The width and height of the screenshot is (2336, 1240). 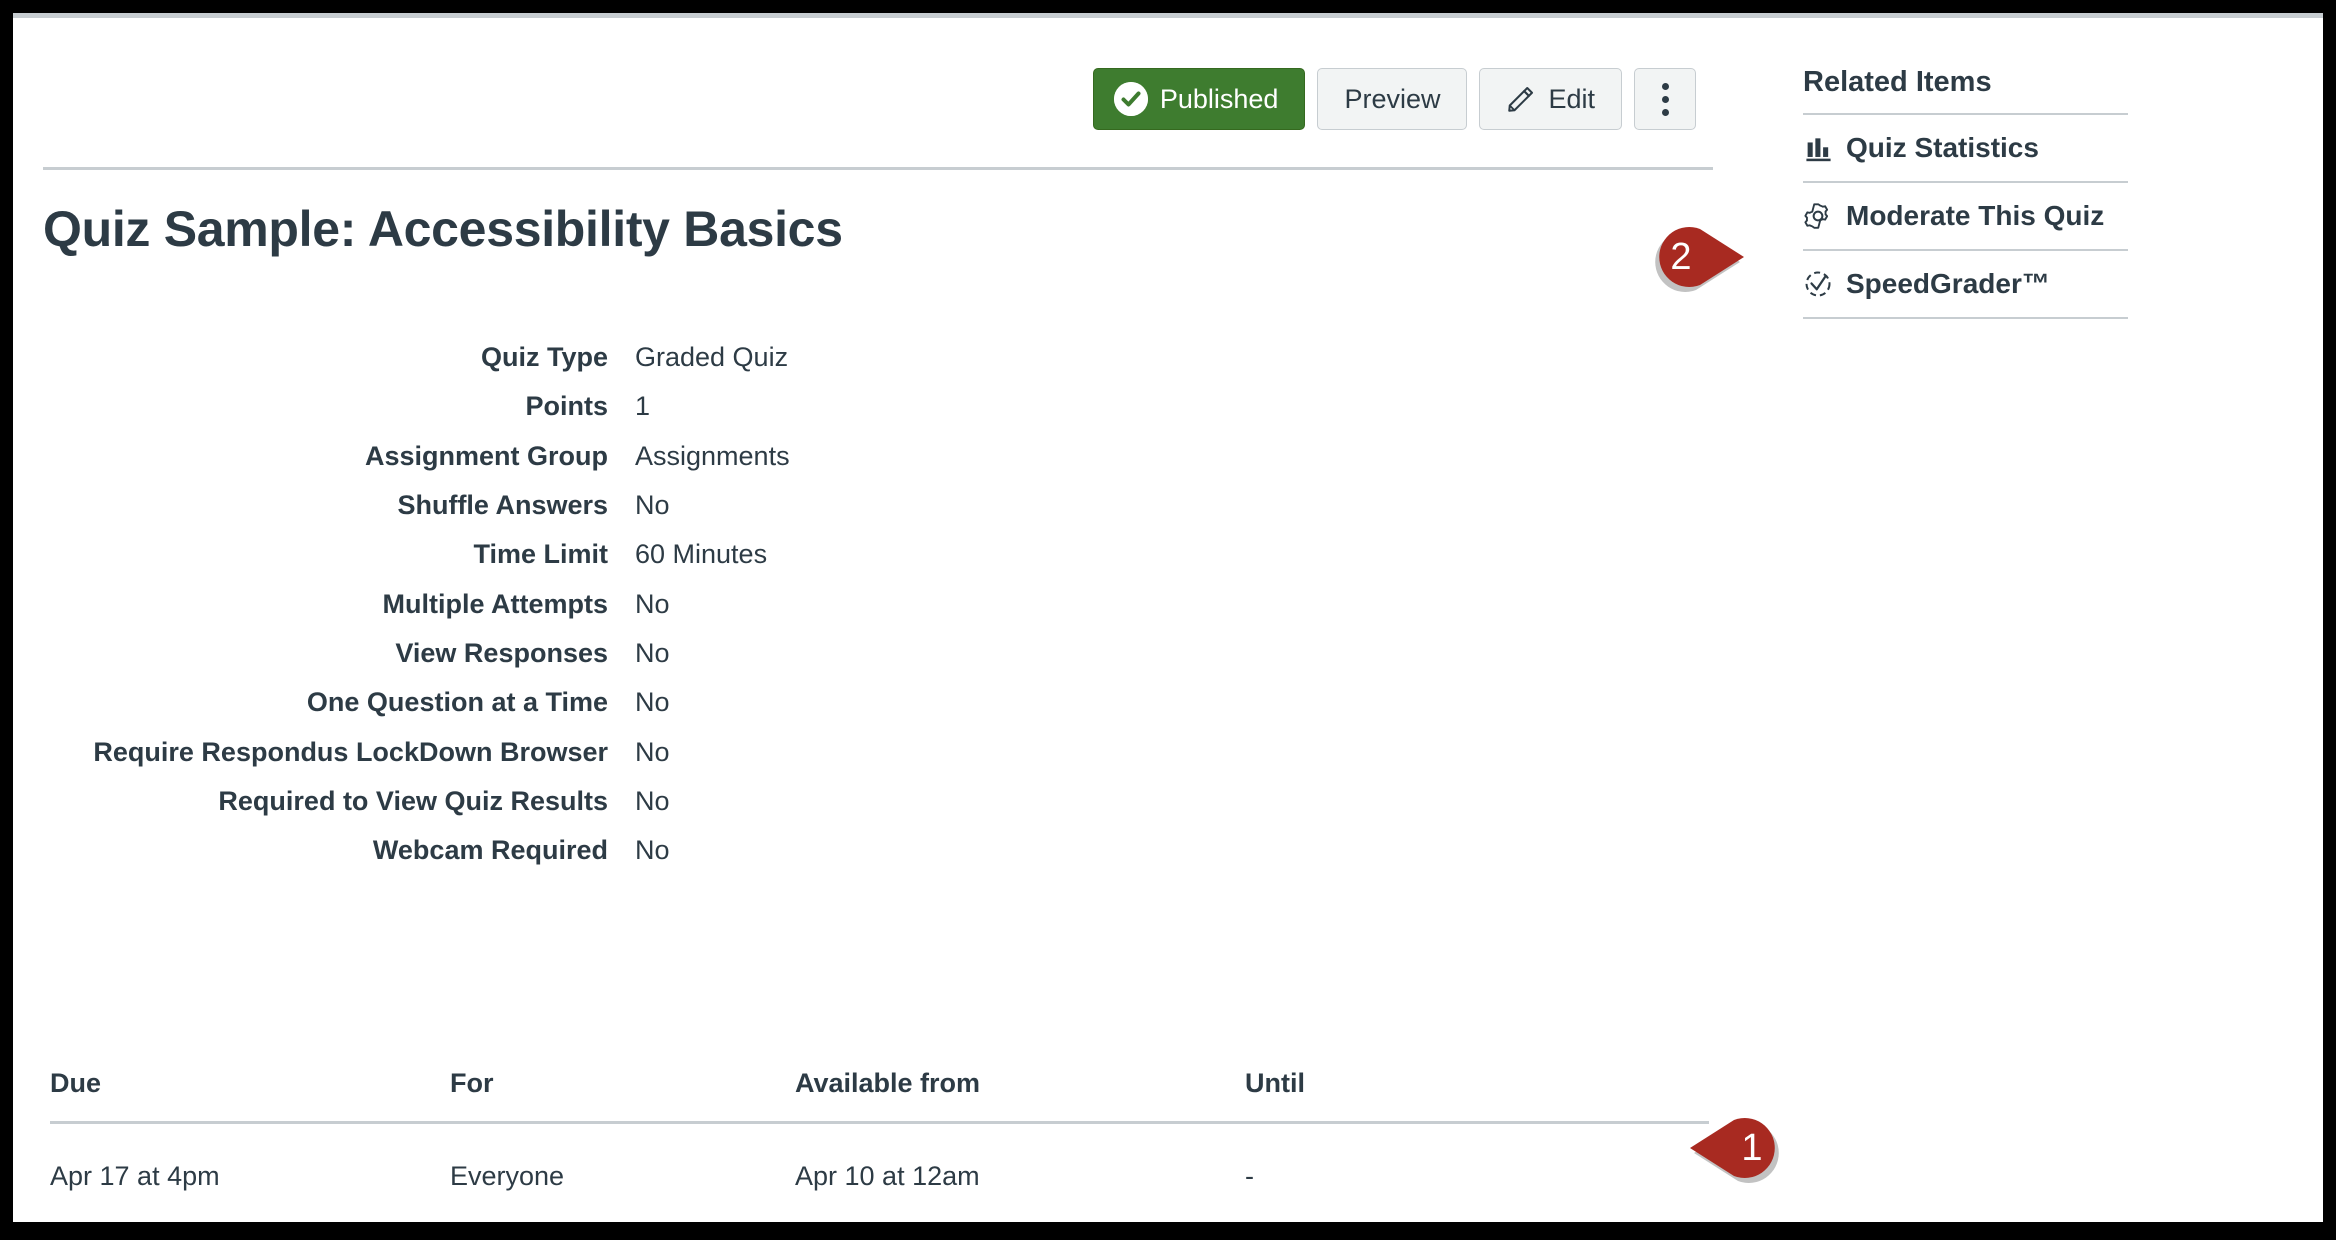 What do you see at coordinates (1020, 1172) in the screenshot?
I see `cell-available: Apr 10 at 12am` at bounding box center [1020, 1172].